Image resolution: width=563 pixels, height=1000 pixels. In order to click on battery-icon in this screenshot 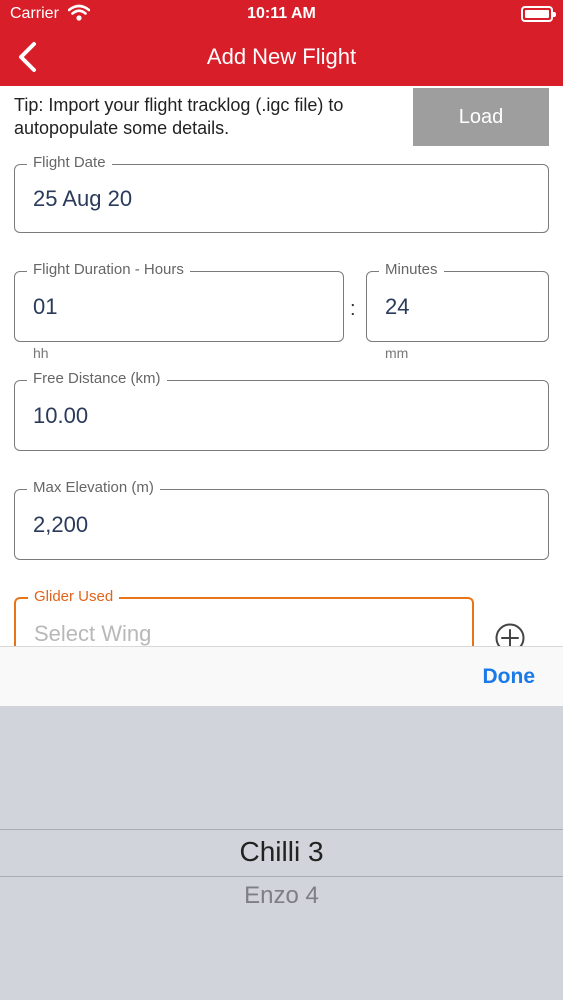, I will do `click(538, 14)`.